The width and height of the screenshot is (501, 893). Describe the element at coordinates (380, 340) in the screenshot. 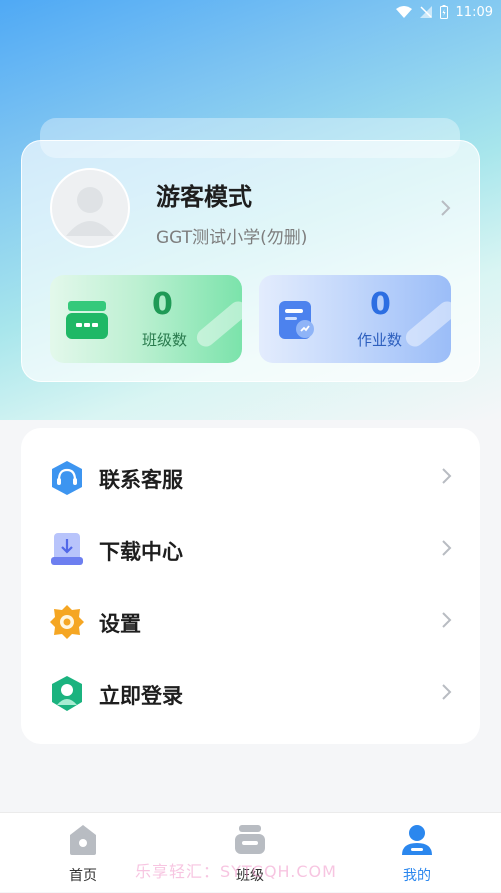

I see `homework-count-label: 作业数` at that location.